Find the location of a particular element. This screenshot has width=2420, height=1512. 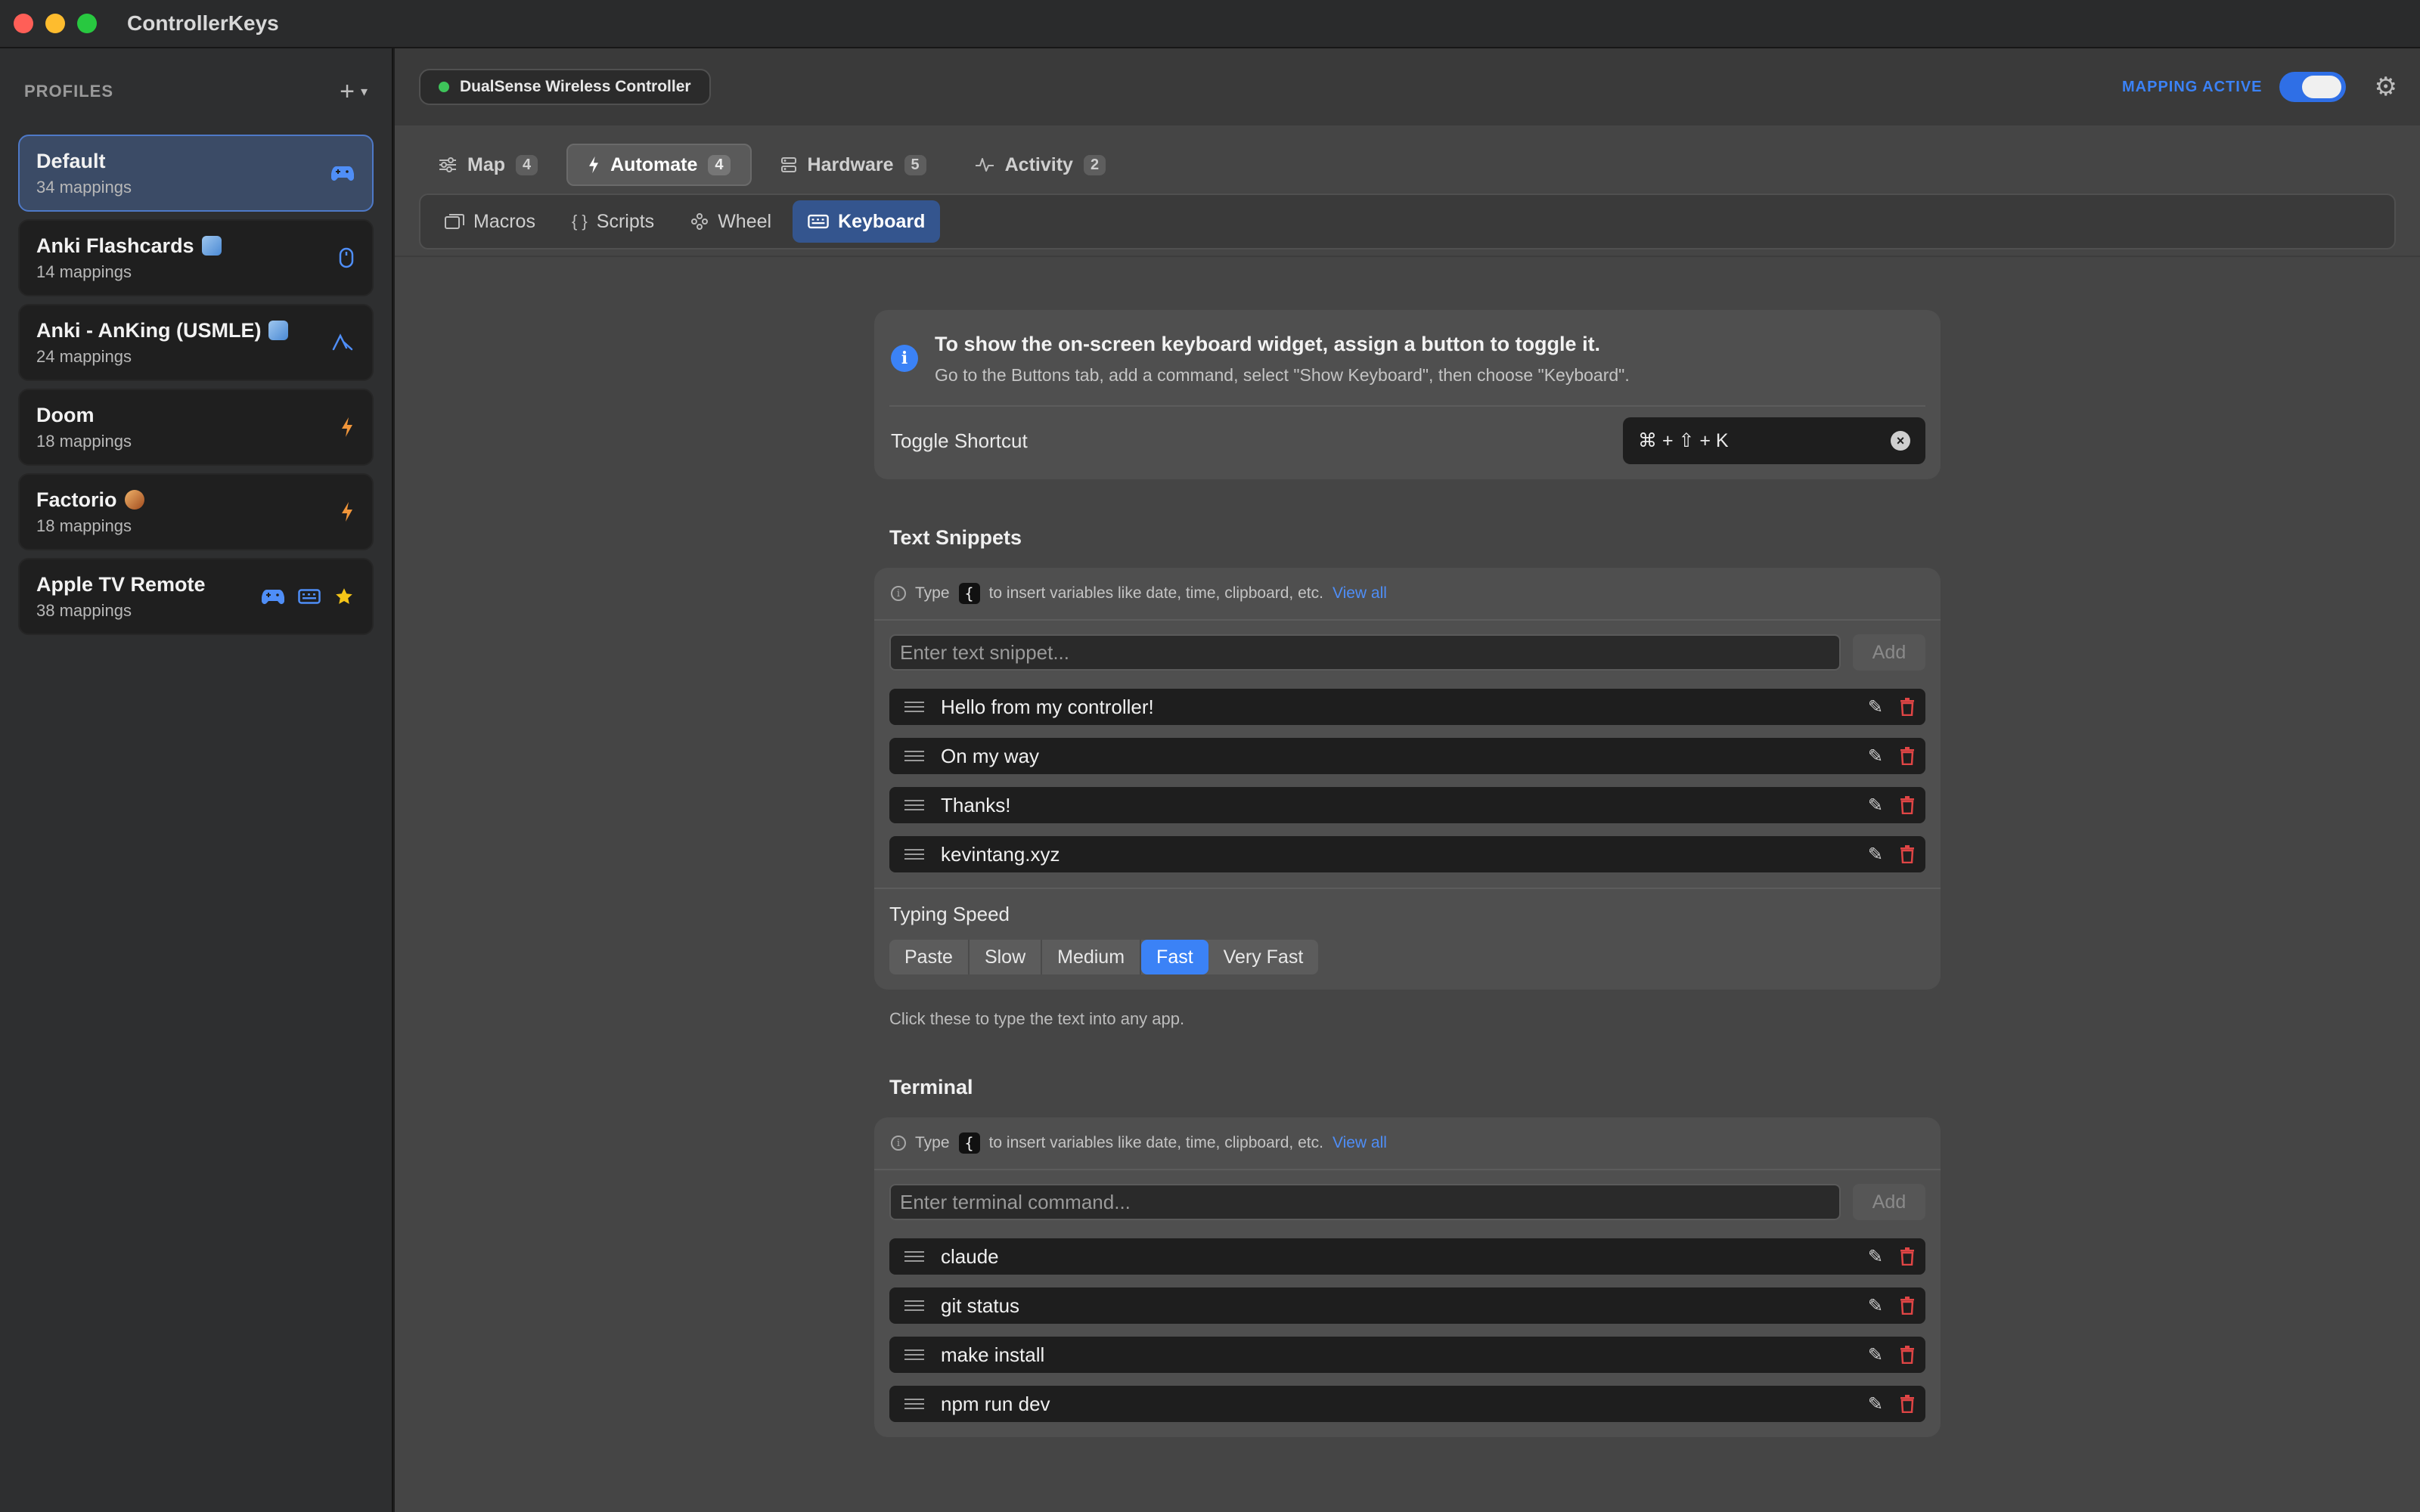

command-item: git status ✎ is located at coordinates (1407, 1305).